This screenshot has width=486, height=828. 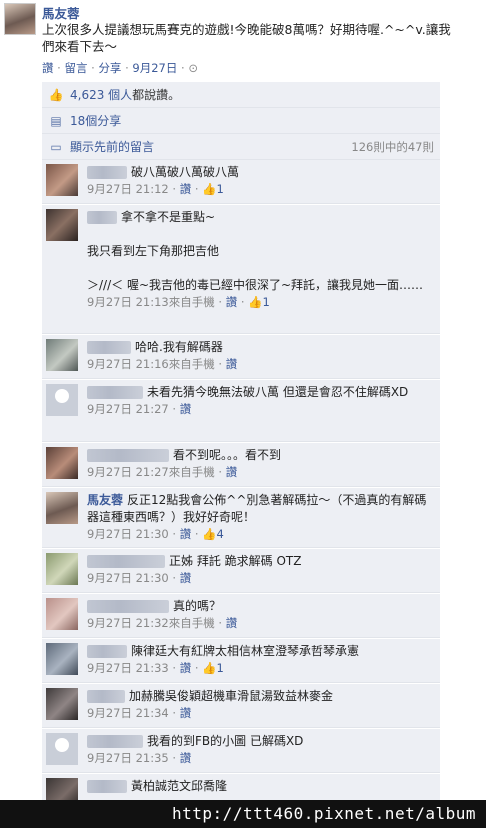 What do you see at coordinates (168, 217) in the screenshot?
I see `comment-text: 拿不拿不是重點~` at bounding box center [168, 217].